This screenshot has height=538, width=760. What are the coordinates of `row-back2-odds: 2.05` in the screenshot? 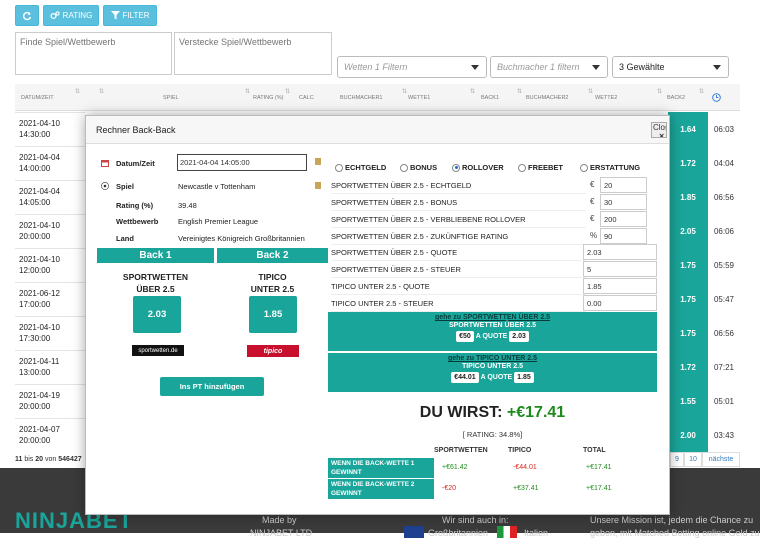 It's located at (688, 231).